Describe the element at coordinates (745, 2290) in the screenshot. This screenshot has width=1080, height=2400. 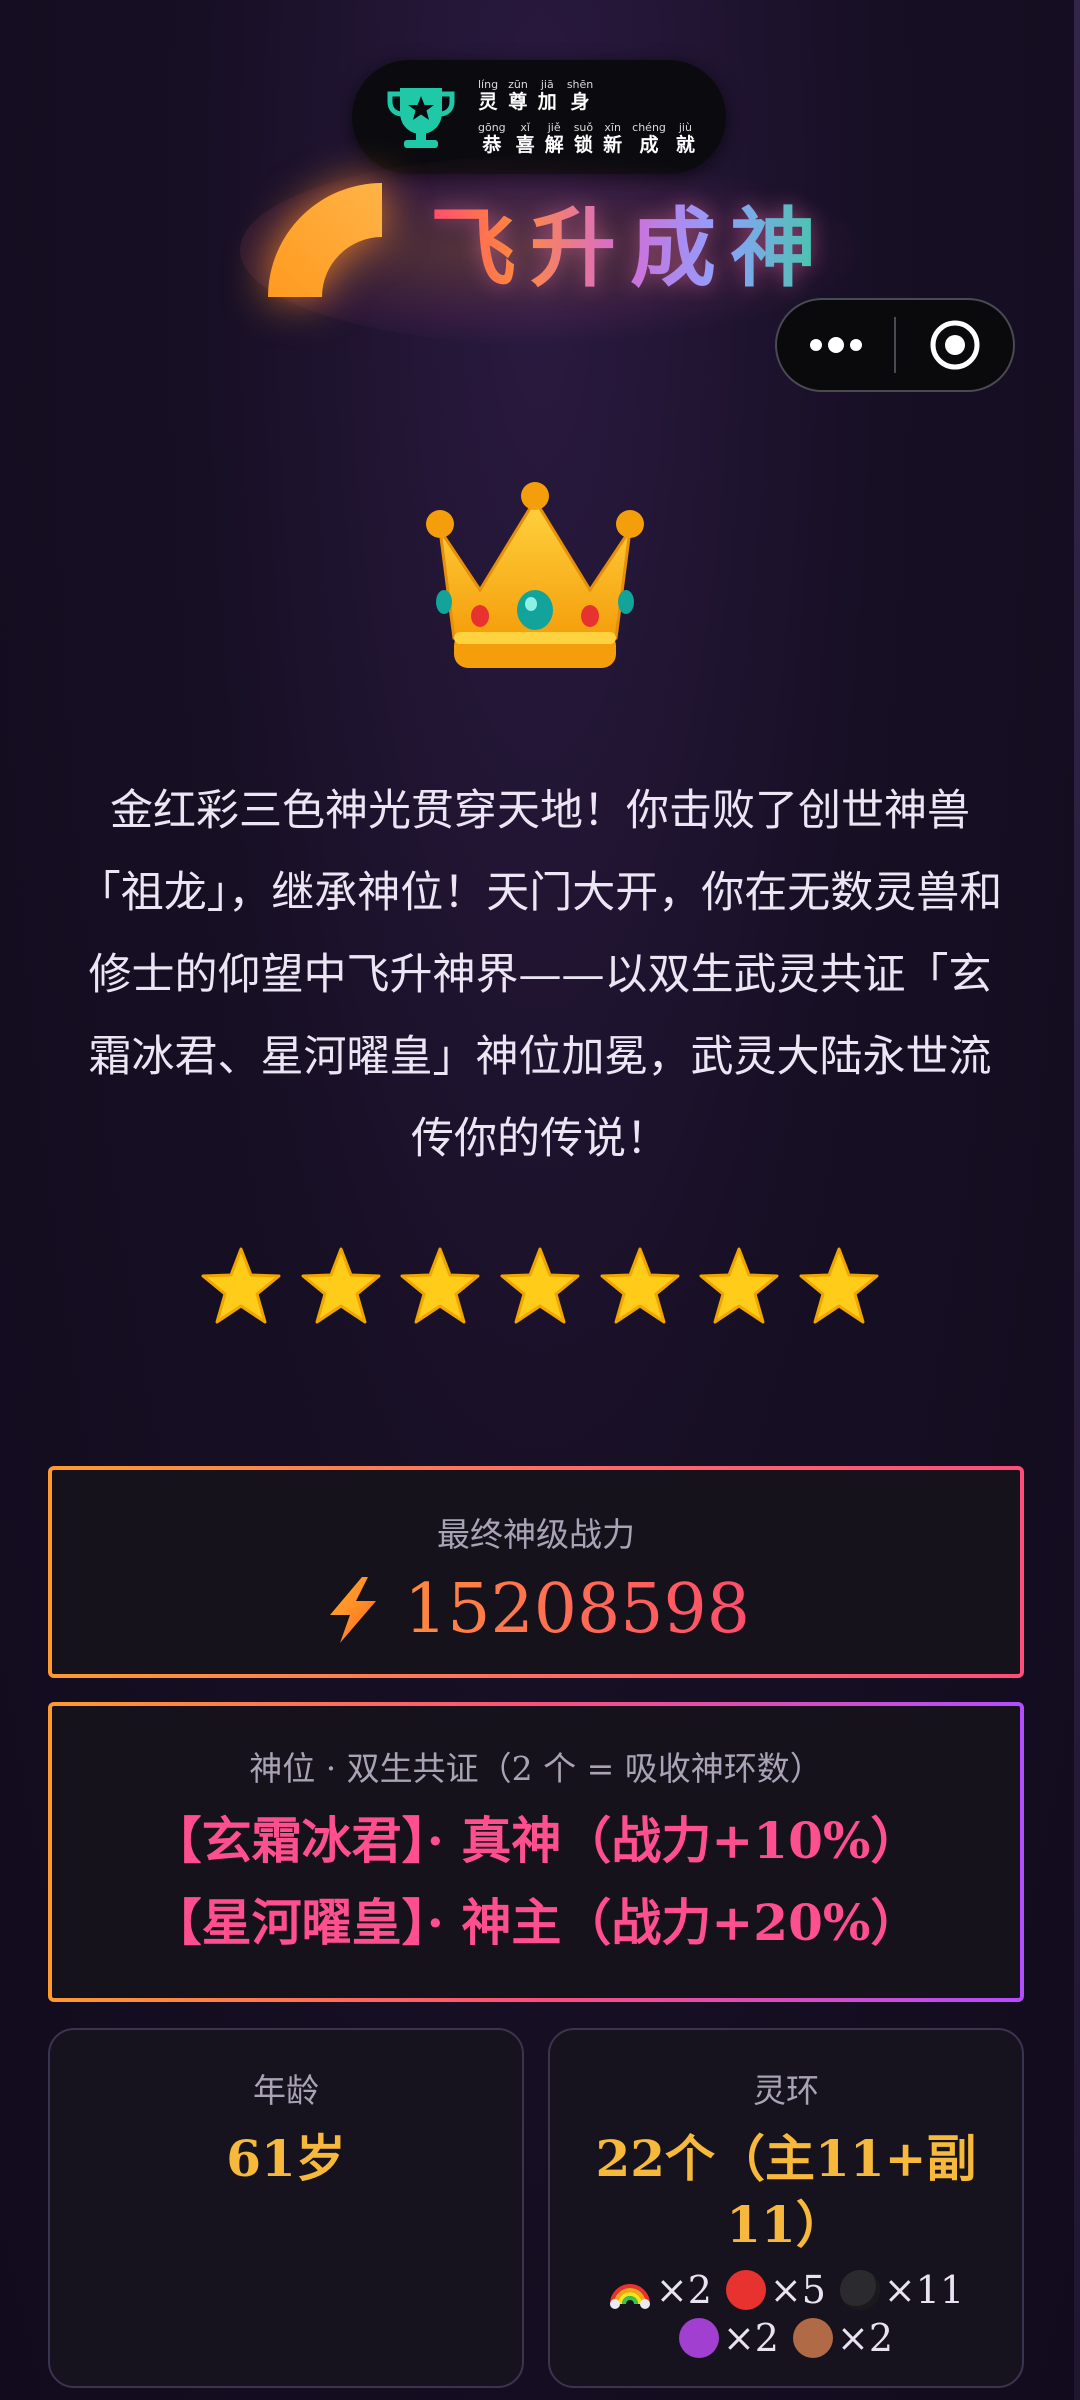
I see `red-circle-icon` at that location.